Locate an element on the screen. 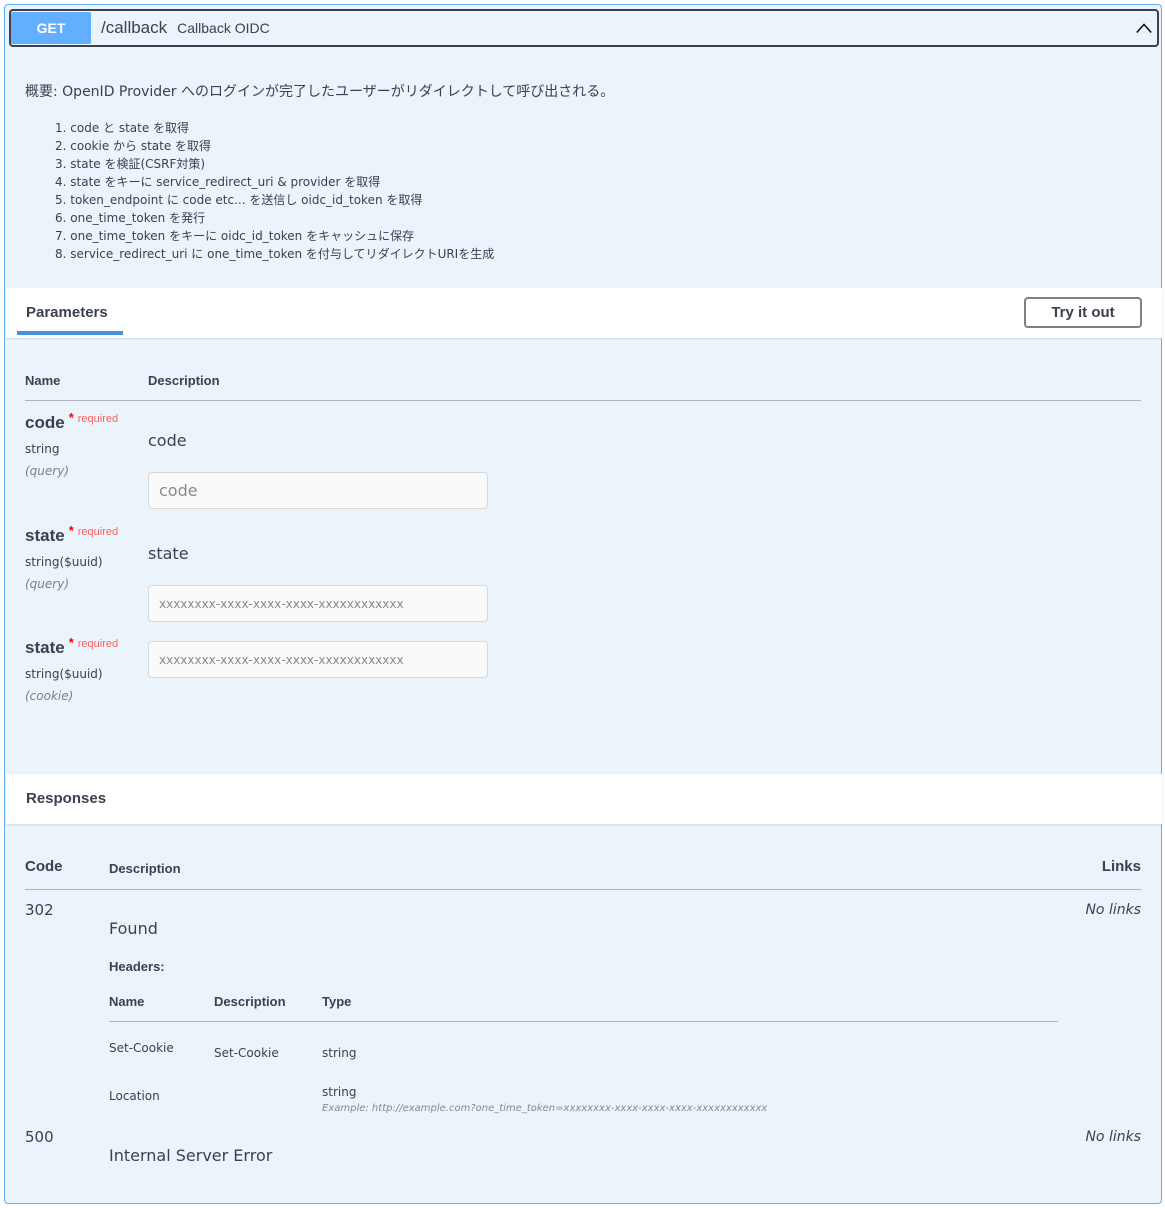 The height and width of the screenshot is (1208, 1165). param-name: code is located at coordinates (45, 422).